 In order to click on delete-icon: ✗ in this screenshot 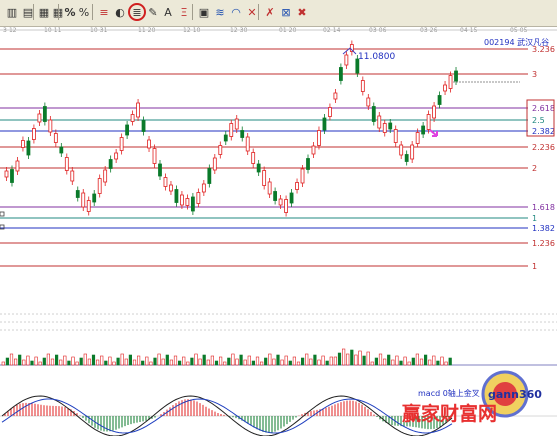, I will do `click(270, 12)`.